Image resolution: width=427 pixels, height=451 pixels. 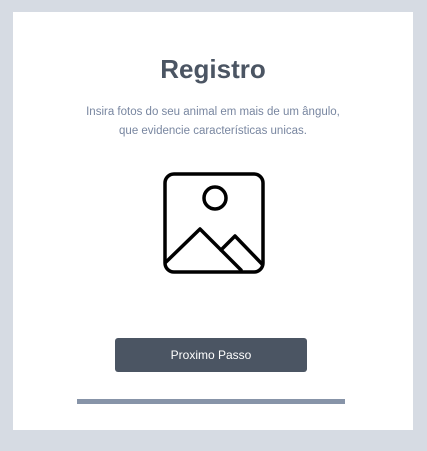 I want to click on page-title: Registro, so click(x=213, y=69).